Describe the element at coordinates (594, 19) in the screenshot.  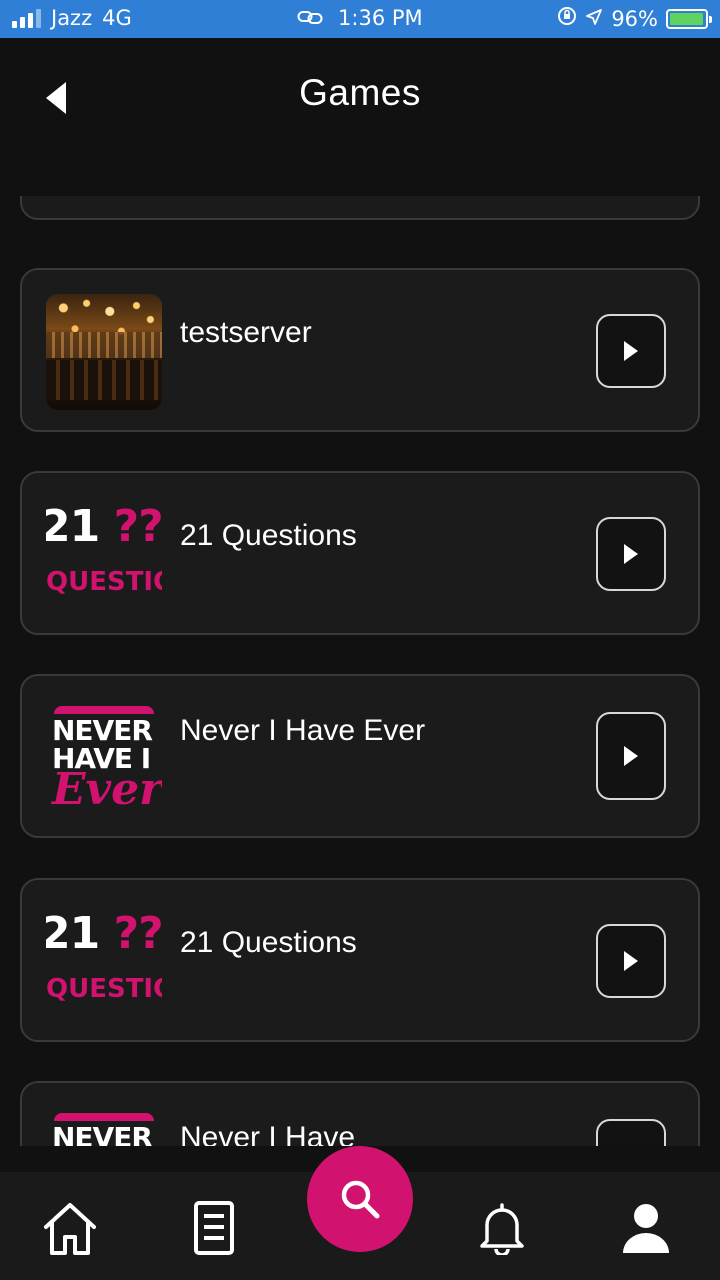
I see `location-icon` at that location.